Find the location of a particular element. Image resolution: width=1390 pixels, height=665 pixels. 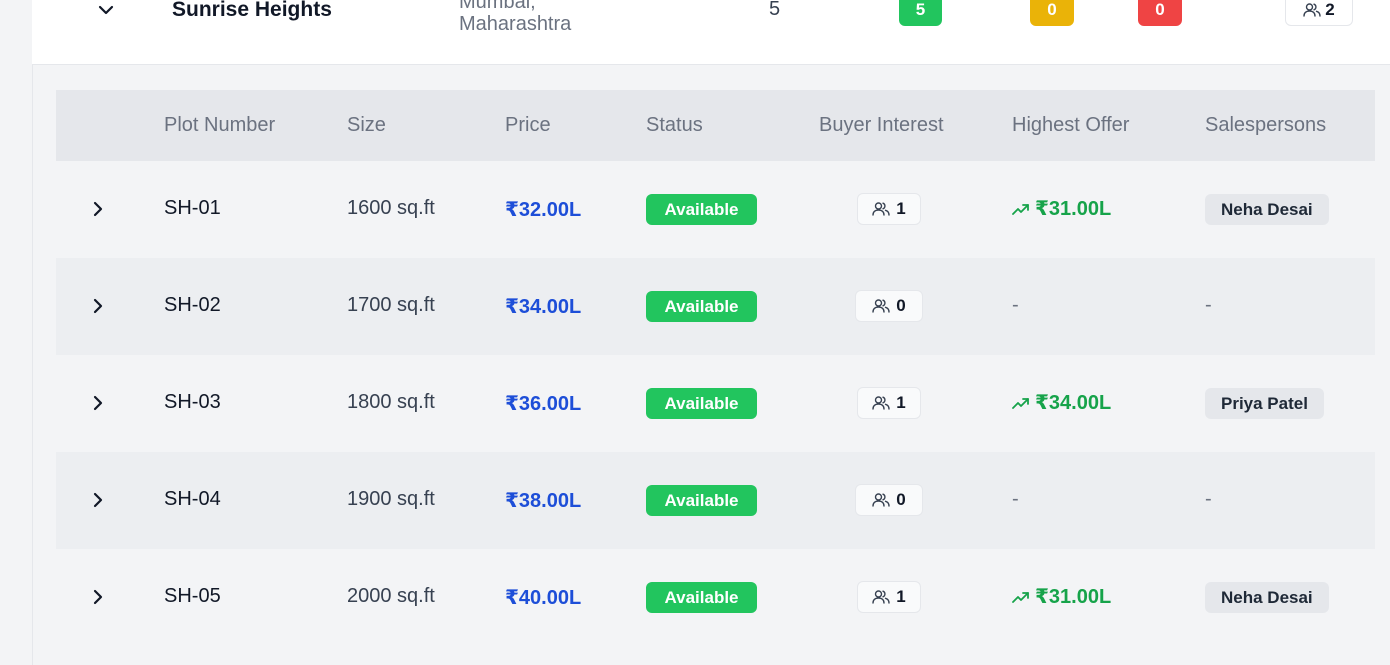

plot-size: 1900 sq.ft is located at coordinates (391, 499).